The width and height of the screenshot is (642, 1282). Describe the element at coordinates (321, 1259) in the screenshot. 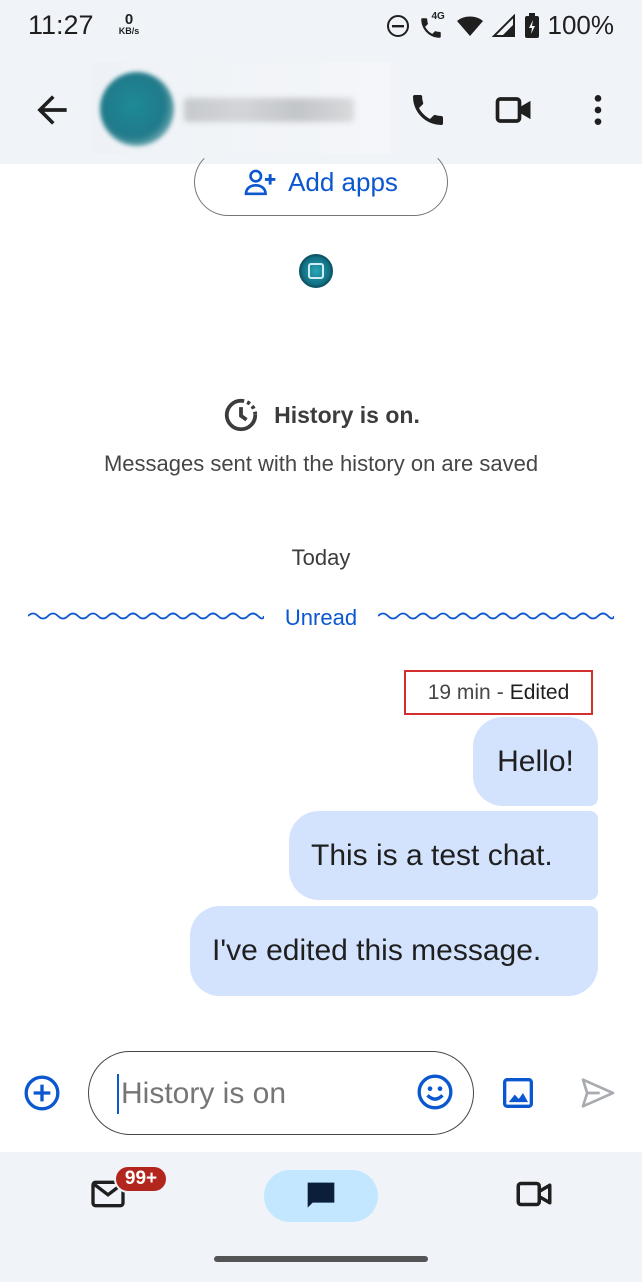

I see `home-indicator` at that location.